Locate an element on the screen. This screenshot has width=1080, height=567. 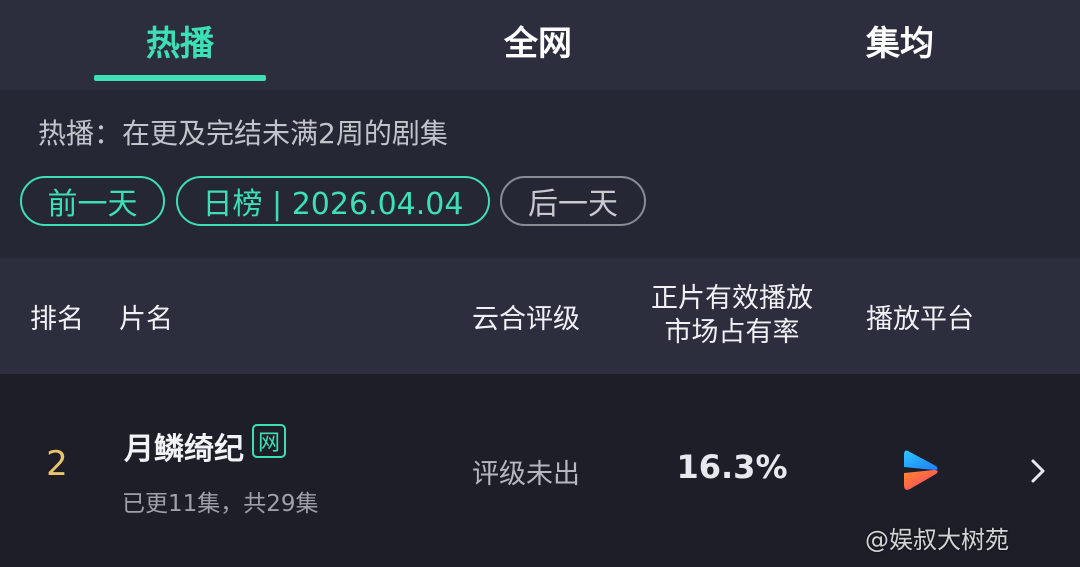
rating-value: 评级未出 is located at coordinates (526, 474).